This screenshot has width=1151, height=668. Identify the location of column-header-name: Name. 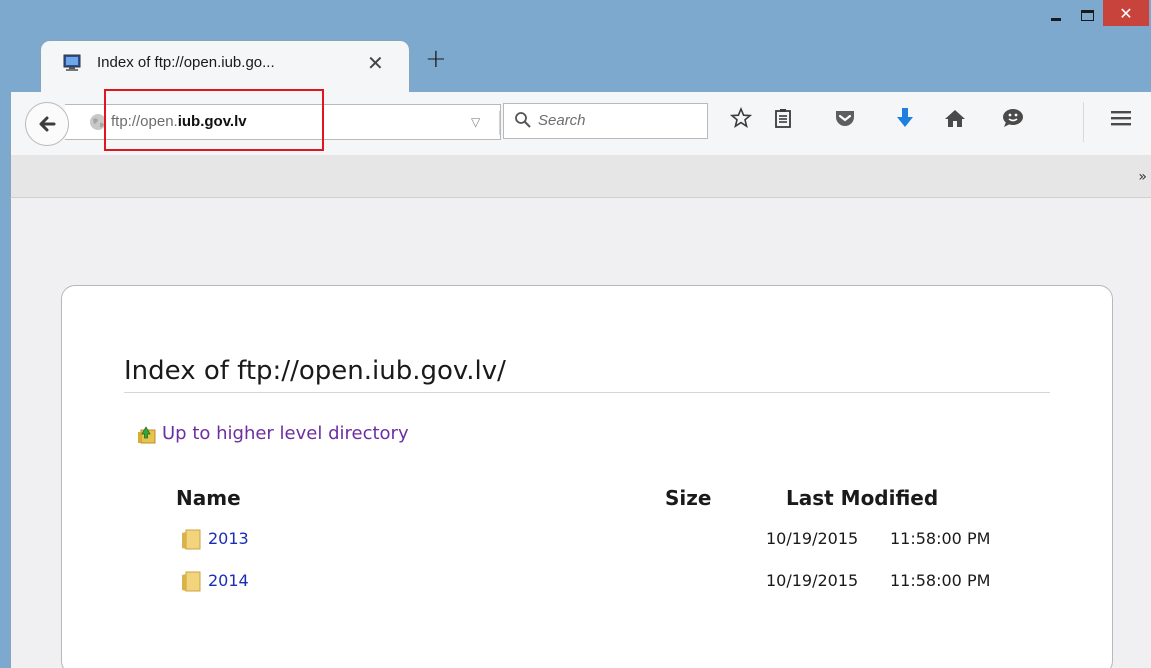
(208, 498).